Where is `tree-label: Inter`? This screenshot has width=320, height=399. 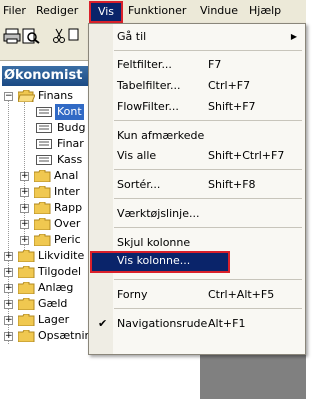 tree-label: Inter is located at coordinates (67, 191).